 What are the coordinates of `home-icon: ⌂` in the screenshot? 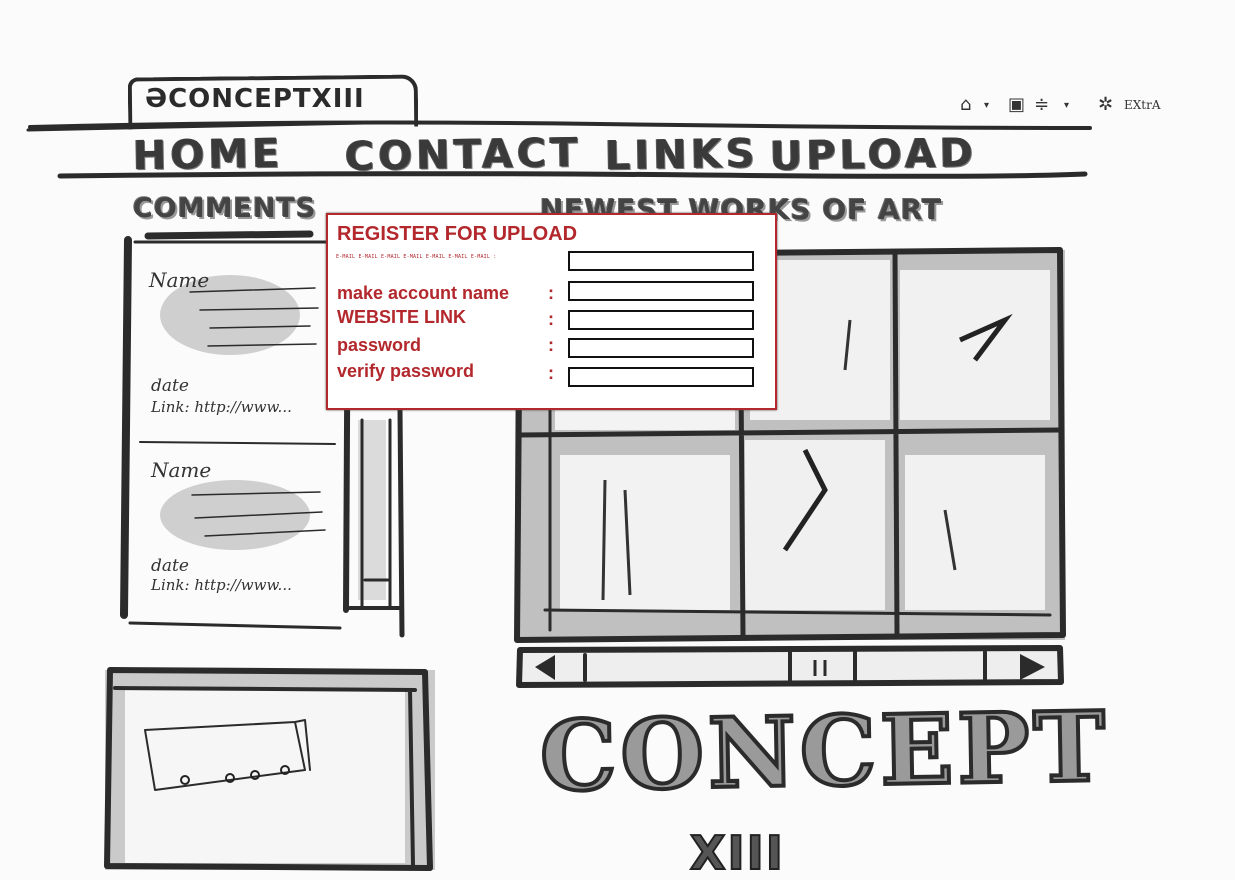 It's located at (965, 104).